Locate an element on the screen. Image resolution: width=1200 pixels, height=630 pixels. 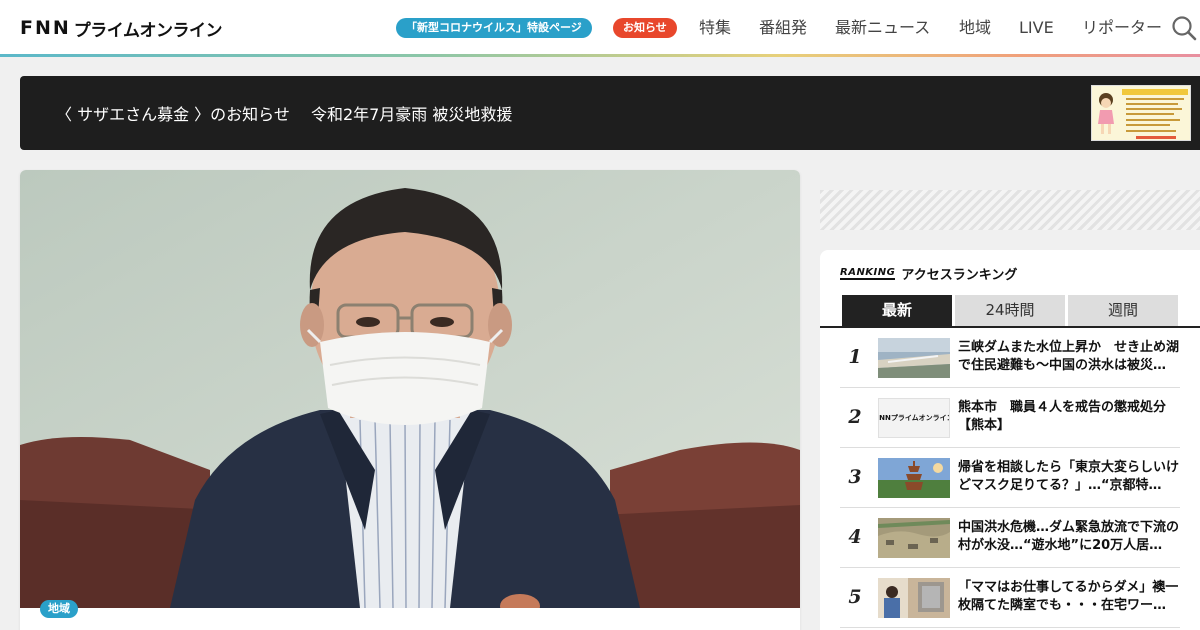
search-icon is located at coordinates (1184, 28).